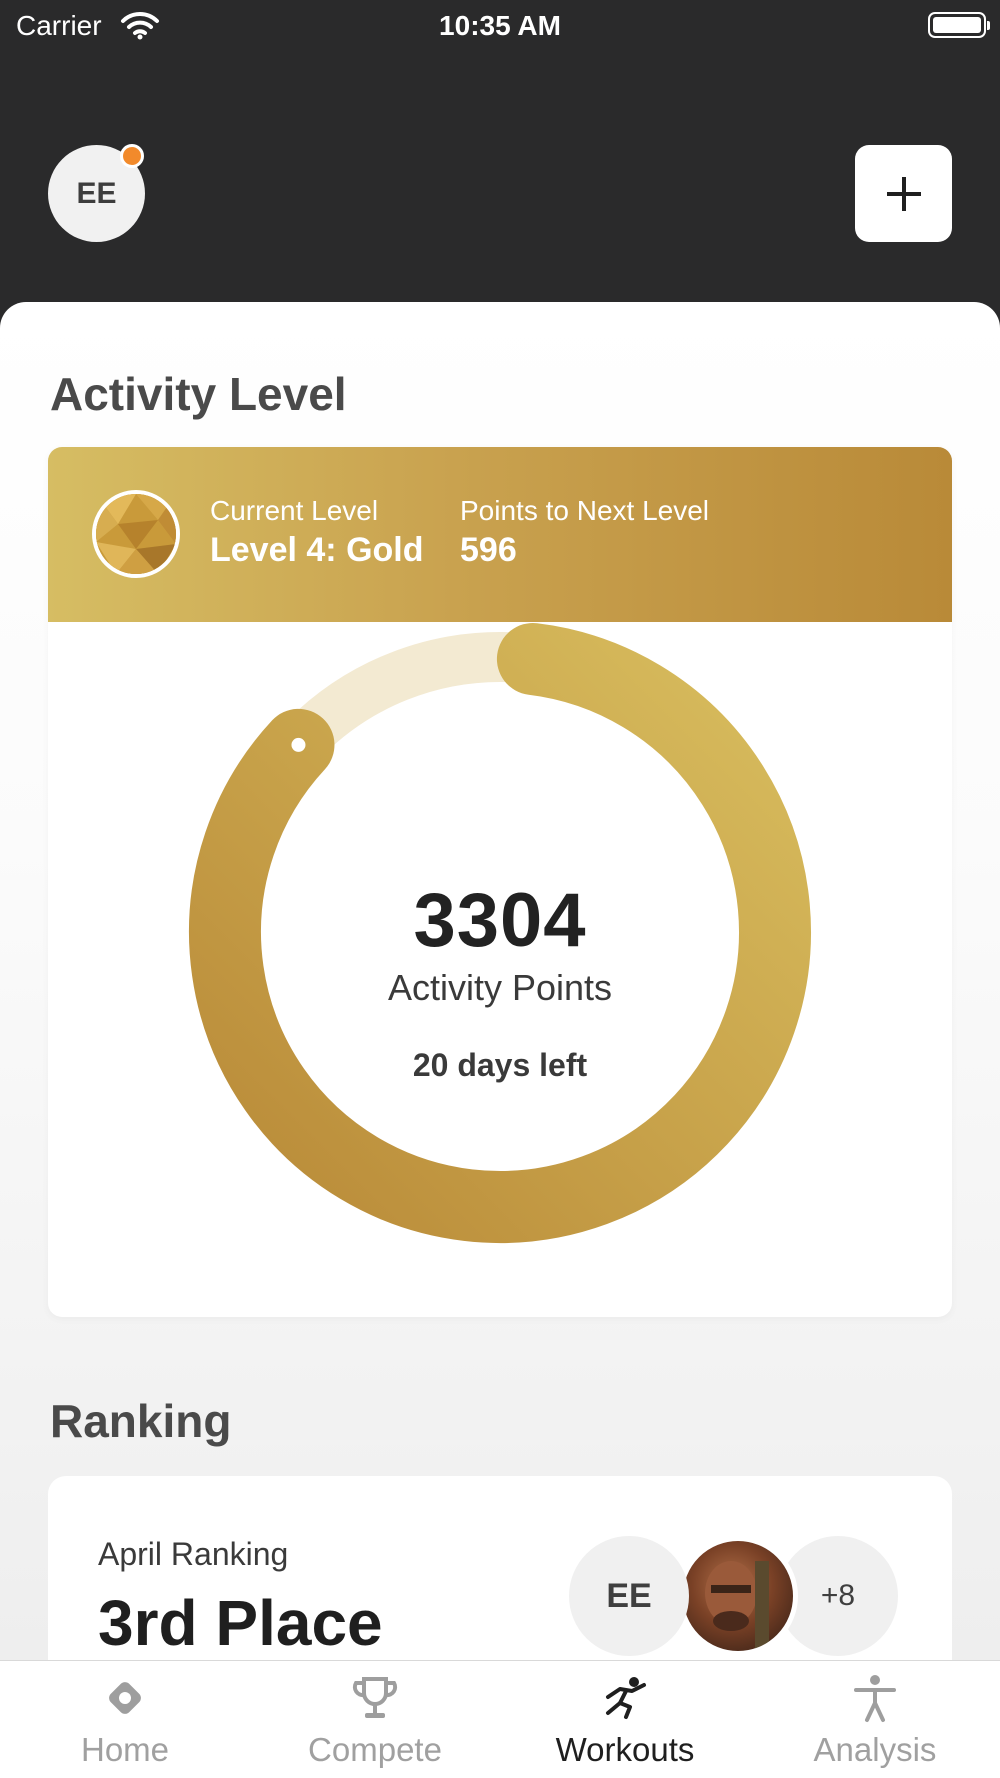 Image resolution: width=1000 pixels, height=1778 pixels. I want to click on current-level-value: Level 4: Gold, so click(317, 550).